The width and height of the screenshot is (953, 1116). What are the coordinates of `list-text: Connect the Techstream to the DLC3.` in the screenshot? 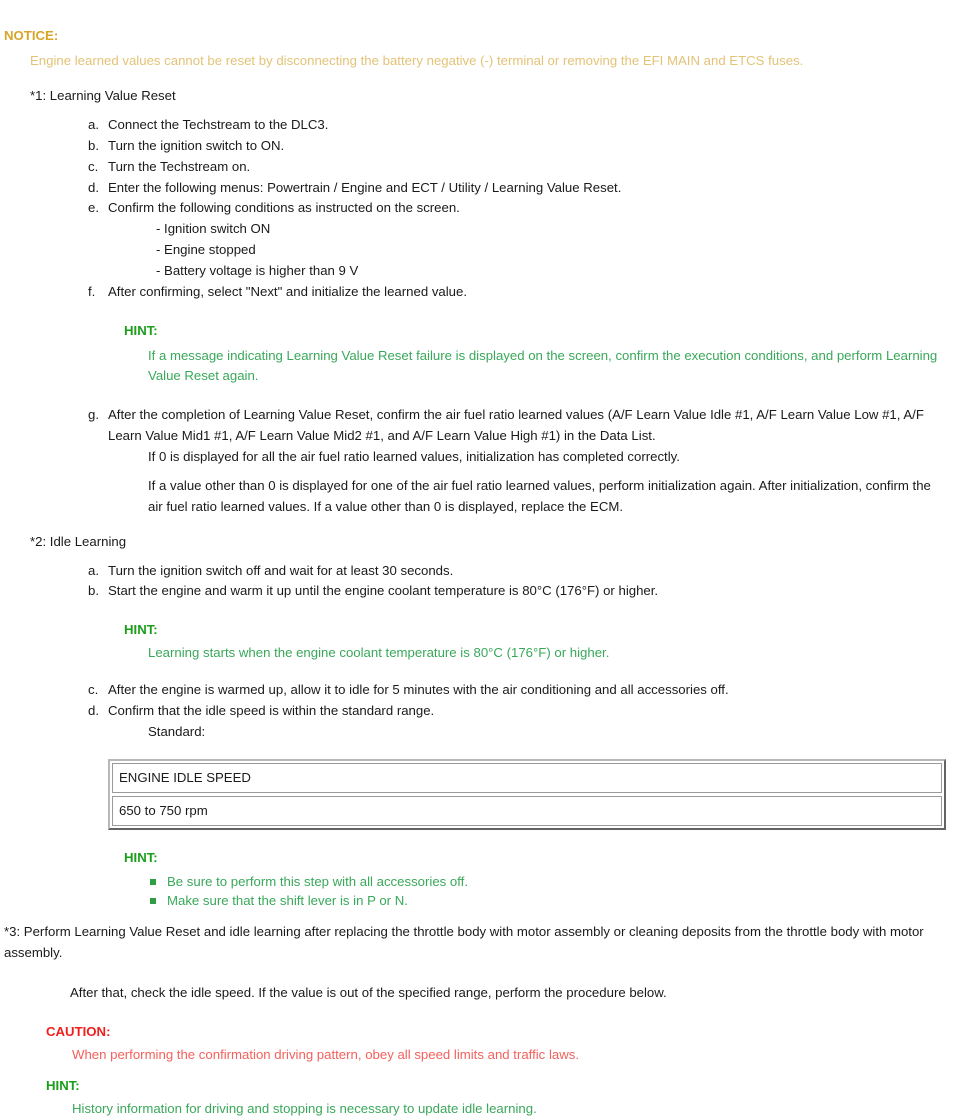 It's located at (218, 124).